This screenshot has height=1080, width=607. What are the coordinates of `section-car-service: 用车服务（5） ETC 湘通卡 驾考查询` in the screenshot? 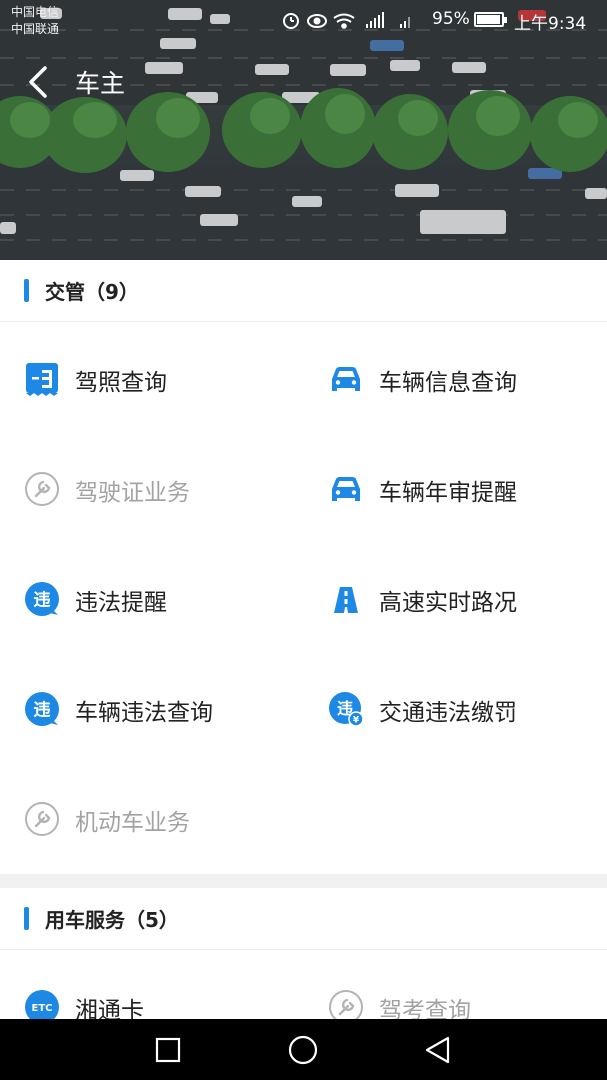 It's located at (303, 956).